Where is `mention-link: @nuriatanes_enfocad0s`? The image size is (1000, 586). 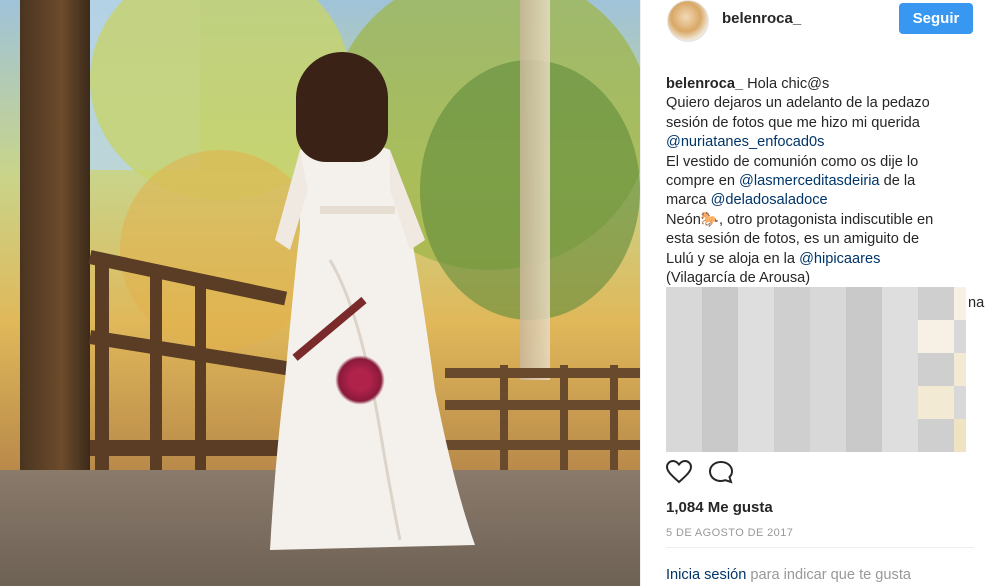 mention-link: @nuriatanes_enfocad0s is located at coordinates (745, 142).